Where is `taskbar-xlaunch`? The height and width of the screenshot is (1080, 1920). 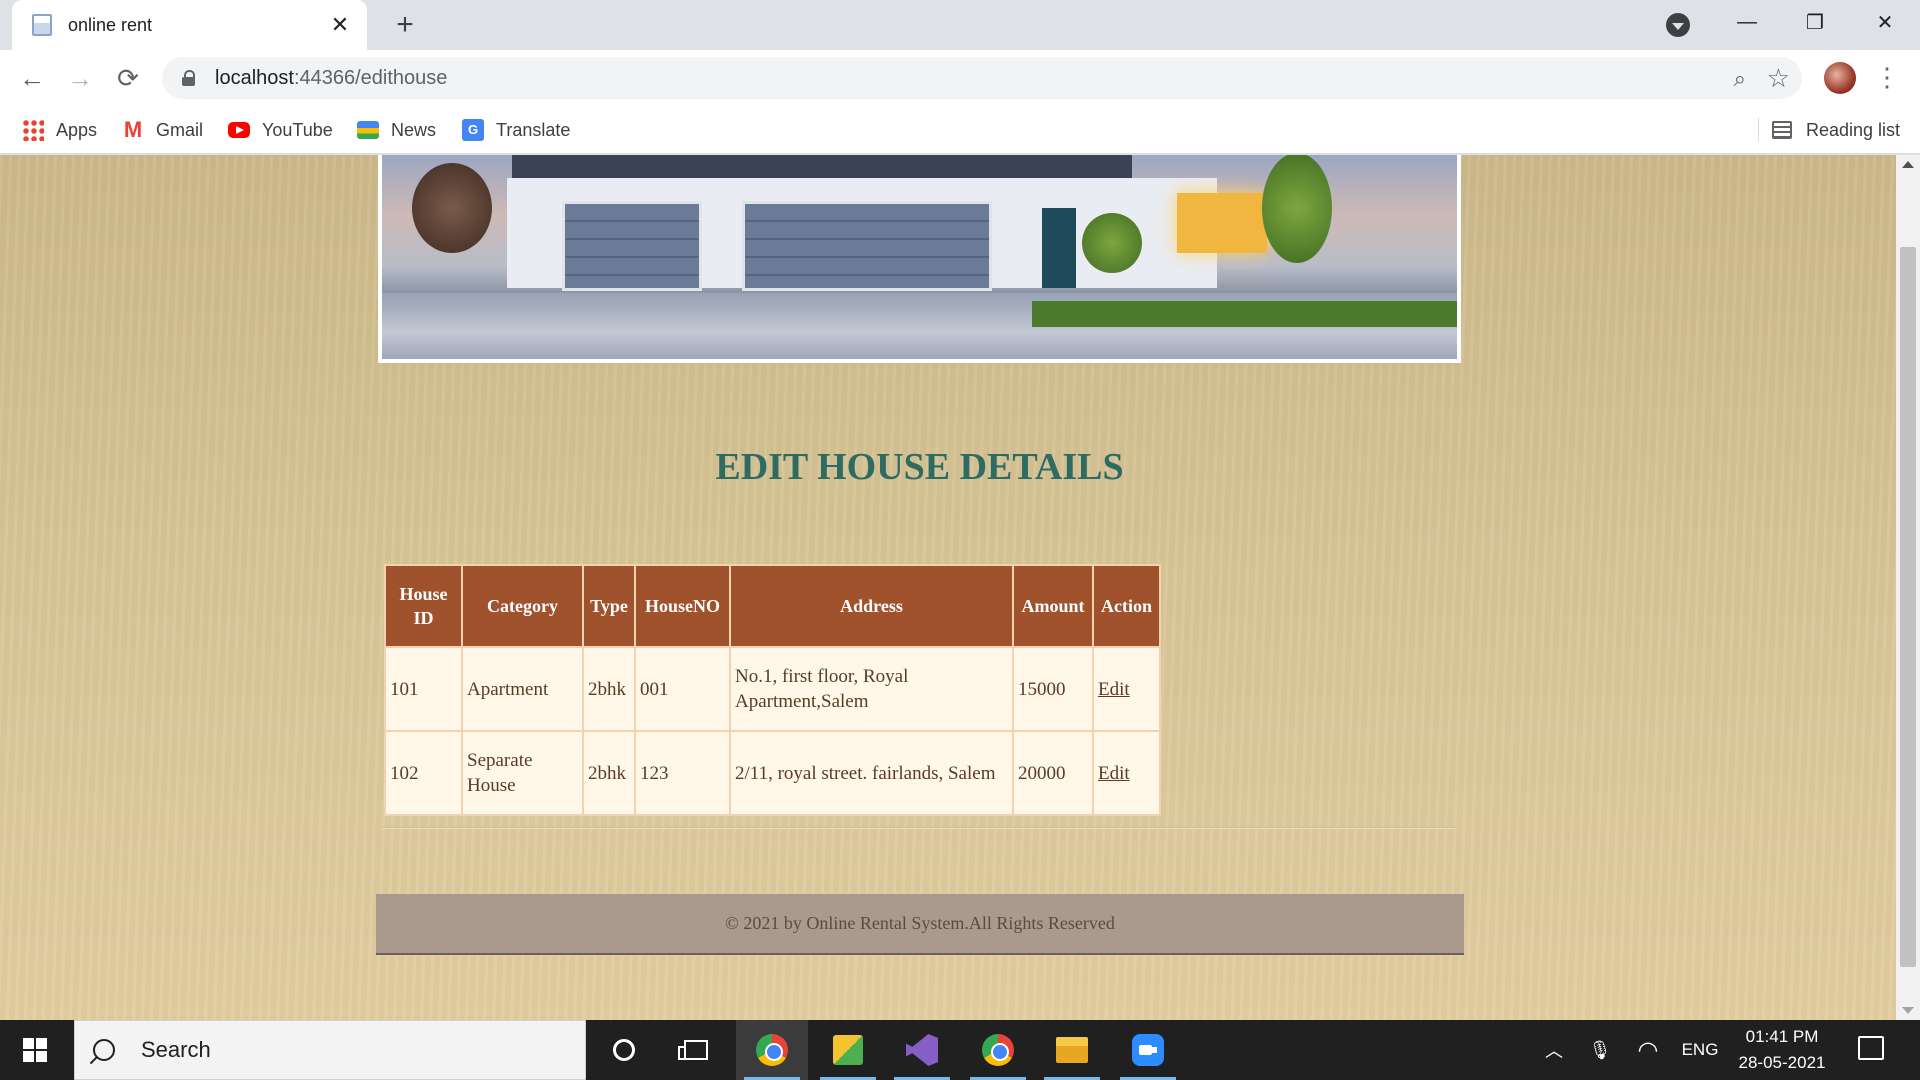
taskbar-xlaunch is located at coordinates (848, 1050).